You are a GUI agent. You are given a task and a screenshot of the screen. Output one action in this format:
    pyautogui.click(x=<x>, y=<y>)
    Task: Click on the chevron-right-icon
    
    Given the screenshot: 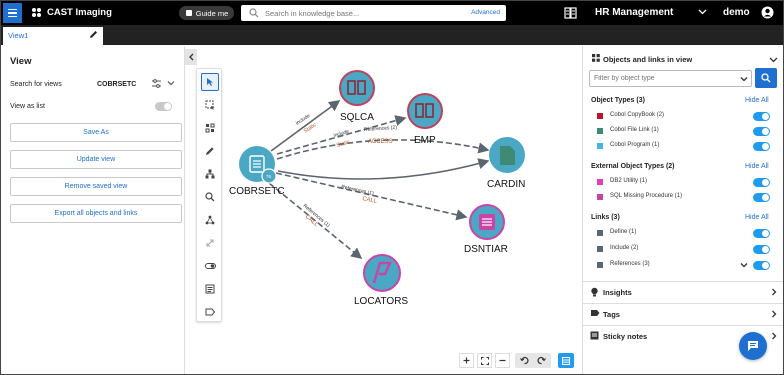 What is the action you would take?
    pyautogui.click(x=774, y=292)
    